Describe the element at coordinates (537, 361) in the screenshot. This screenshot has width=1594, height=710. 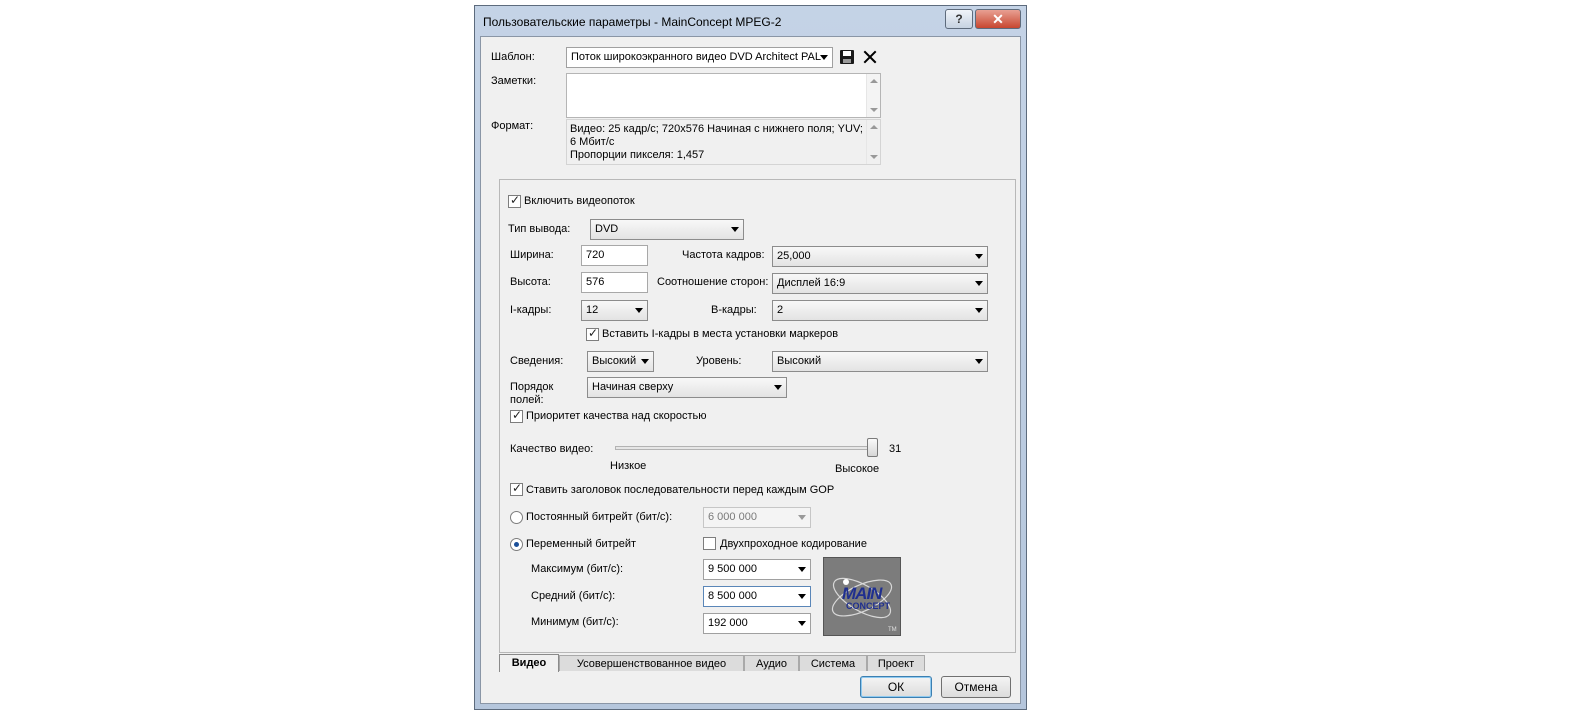
I see `profile-label: Сведения:` at that location.